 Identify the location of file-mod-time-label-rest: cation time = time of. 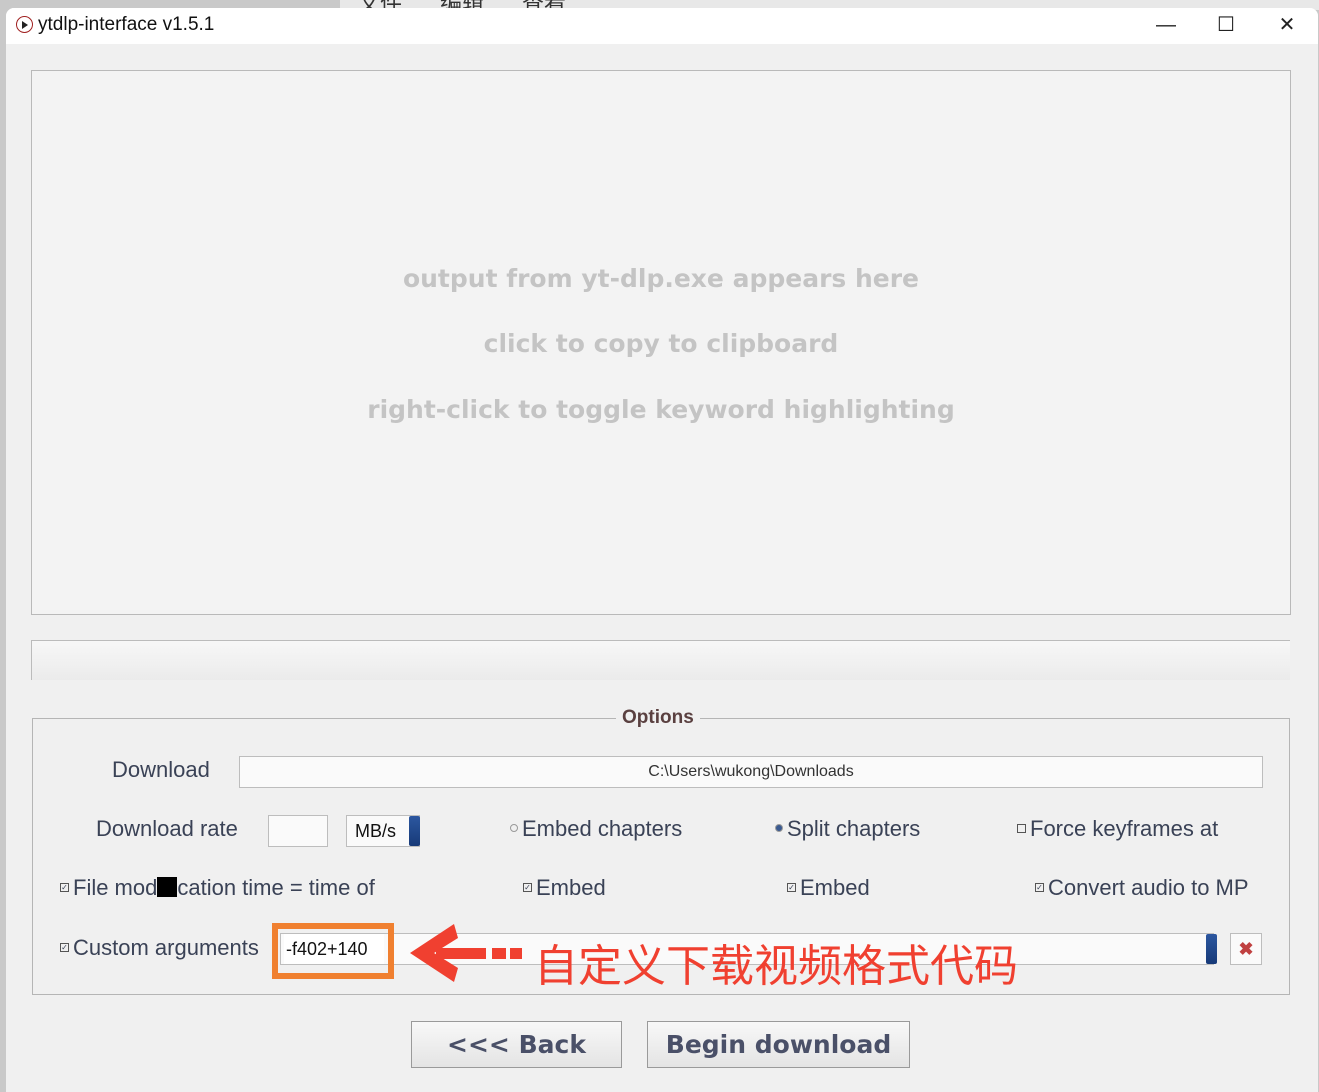
(276, 887).